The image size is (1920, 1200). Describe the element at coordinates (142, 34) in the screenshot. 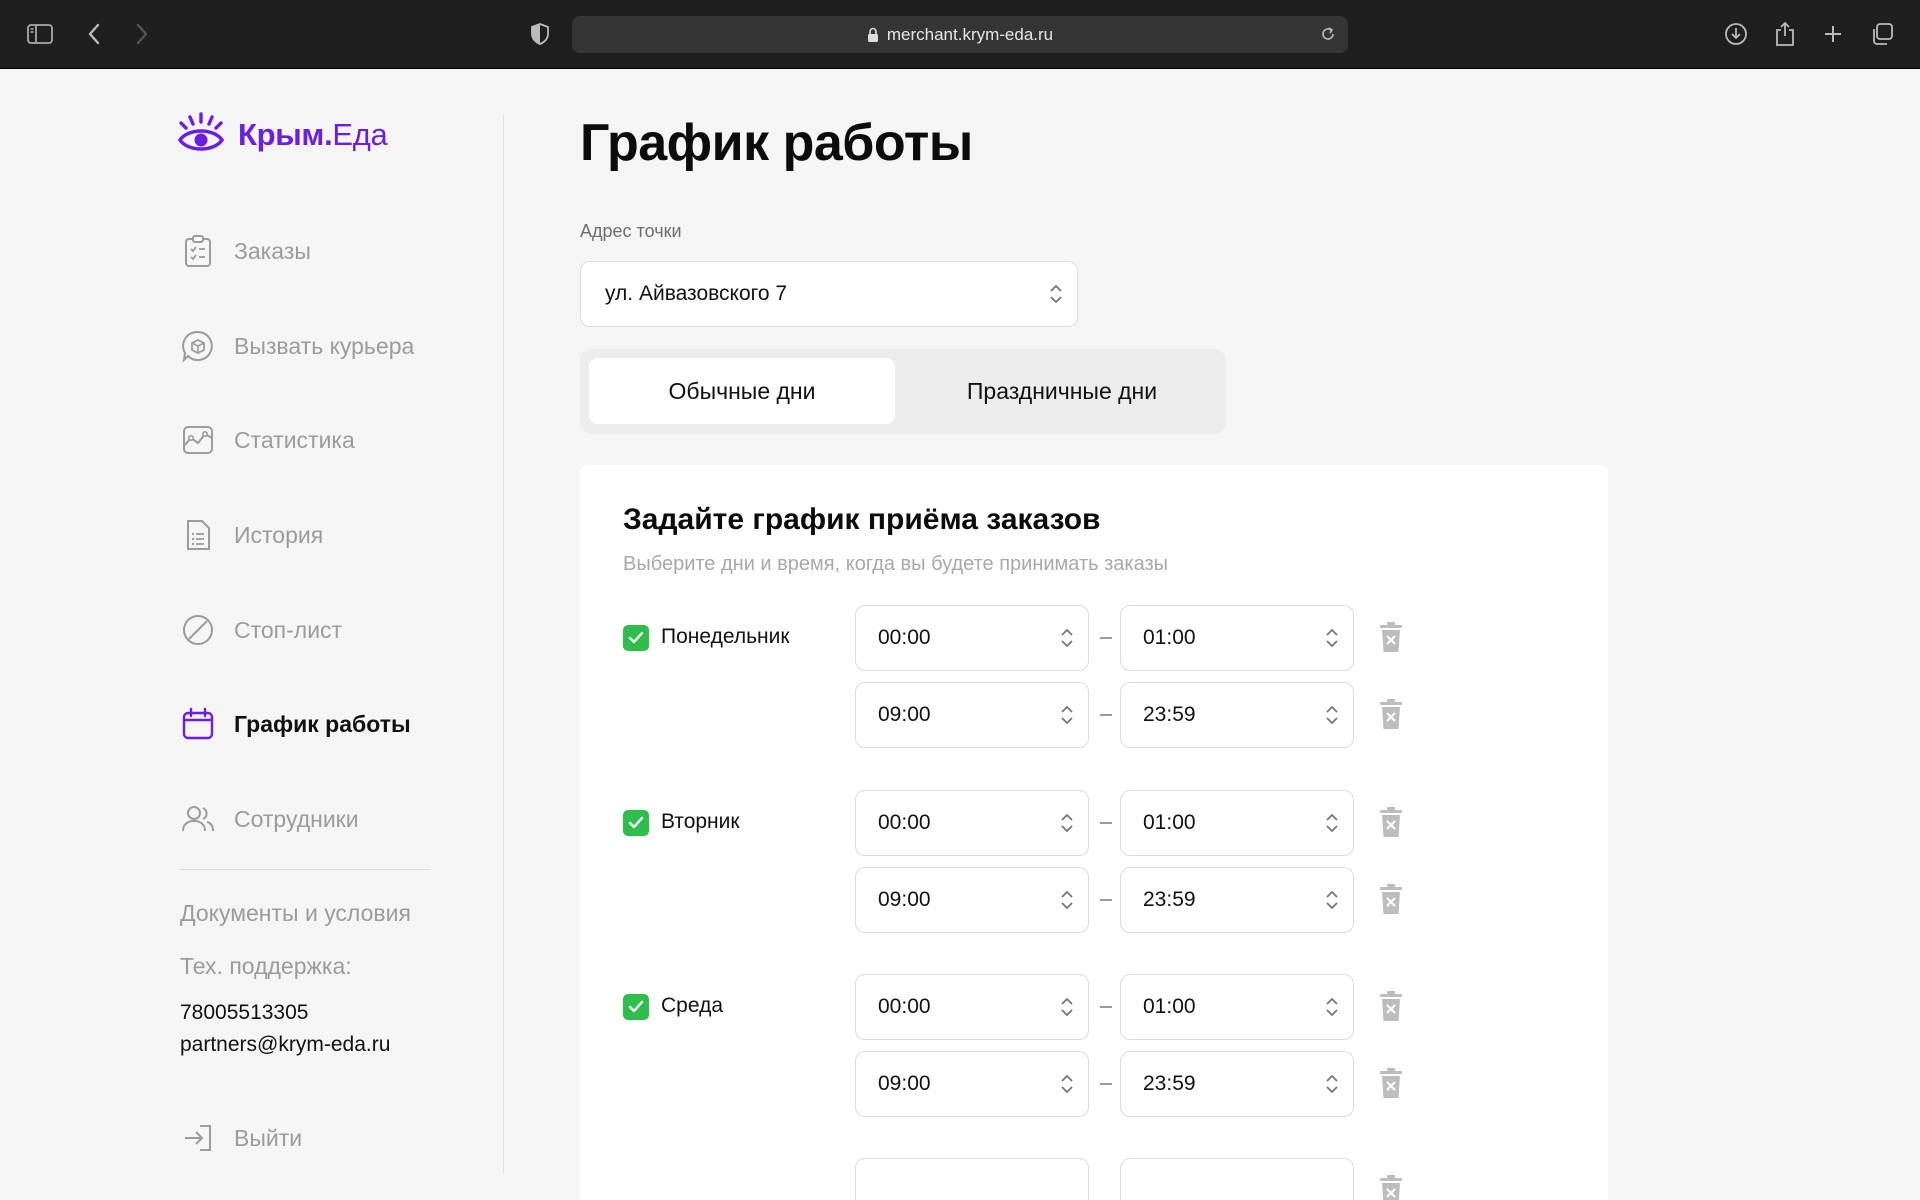

I see `forward-icon` at that location.